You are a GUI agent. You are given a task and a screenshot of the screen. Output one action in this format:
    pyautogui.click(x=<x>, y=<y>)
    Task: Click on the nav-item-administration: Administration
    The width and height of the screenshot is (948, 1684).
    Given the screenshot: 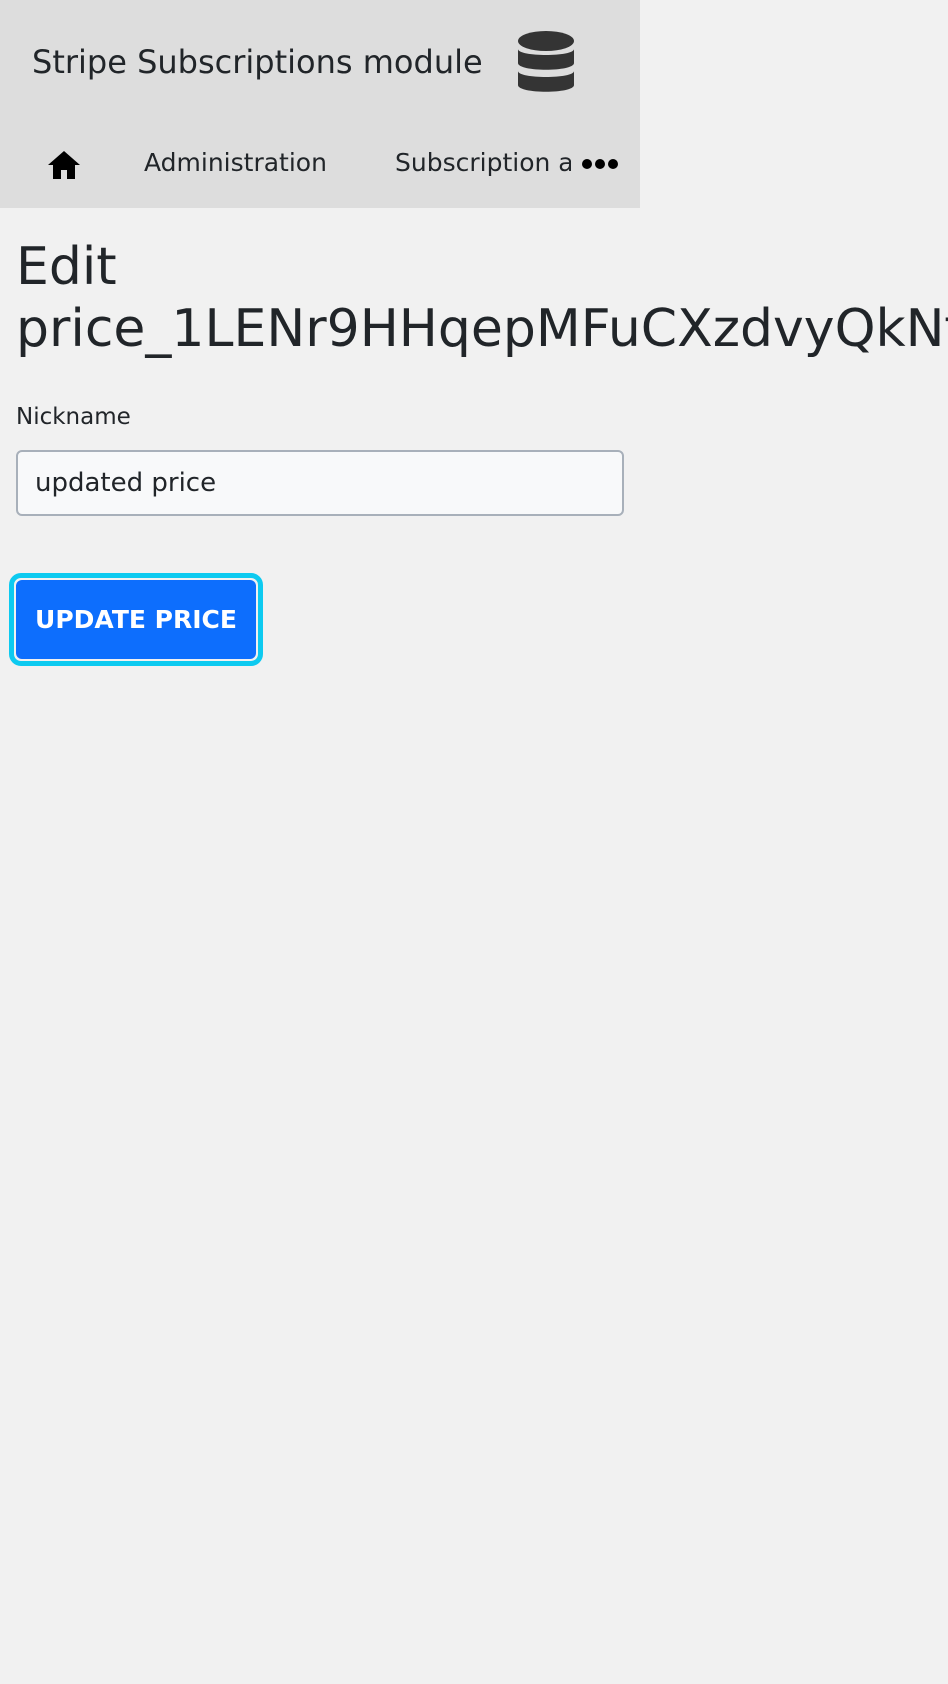 What is the action you would take?
    pyautogui.click(x=235, y=163)
    